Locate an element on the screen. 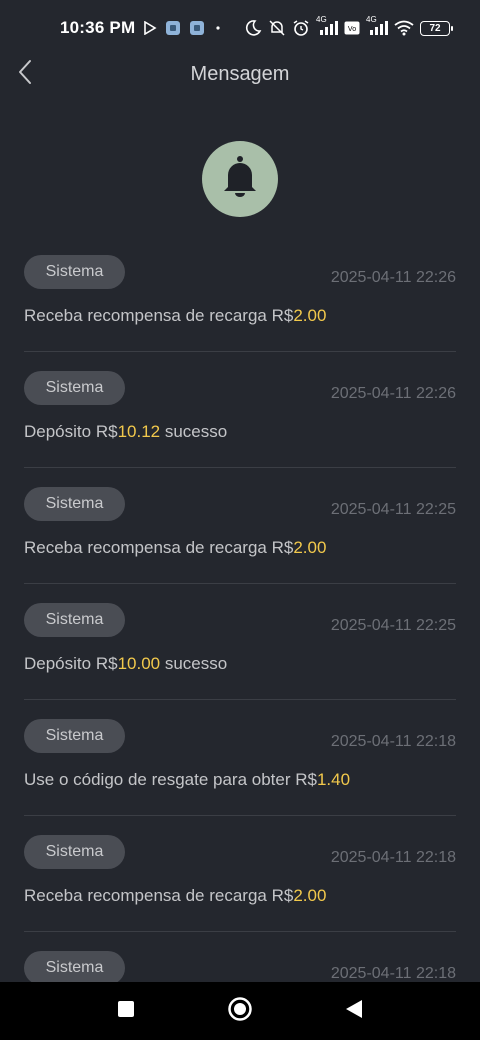 The image size is (480, 1040). wifi-icon is located at coordinates (404, 28).